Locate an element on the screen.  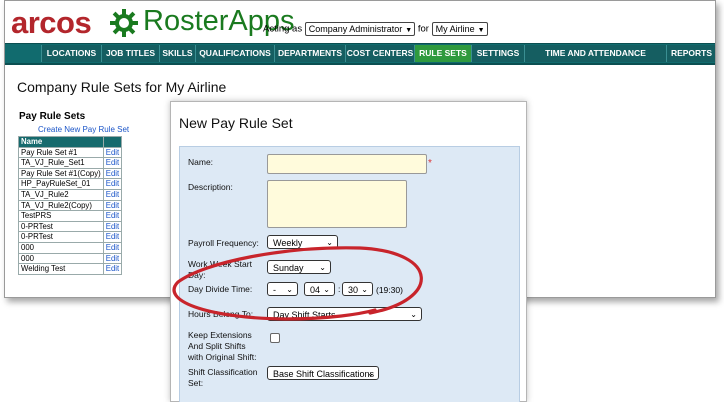
table-row: TA_VJ_Rule2(Copy) Edit is located at coordinates (70, 205).